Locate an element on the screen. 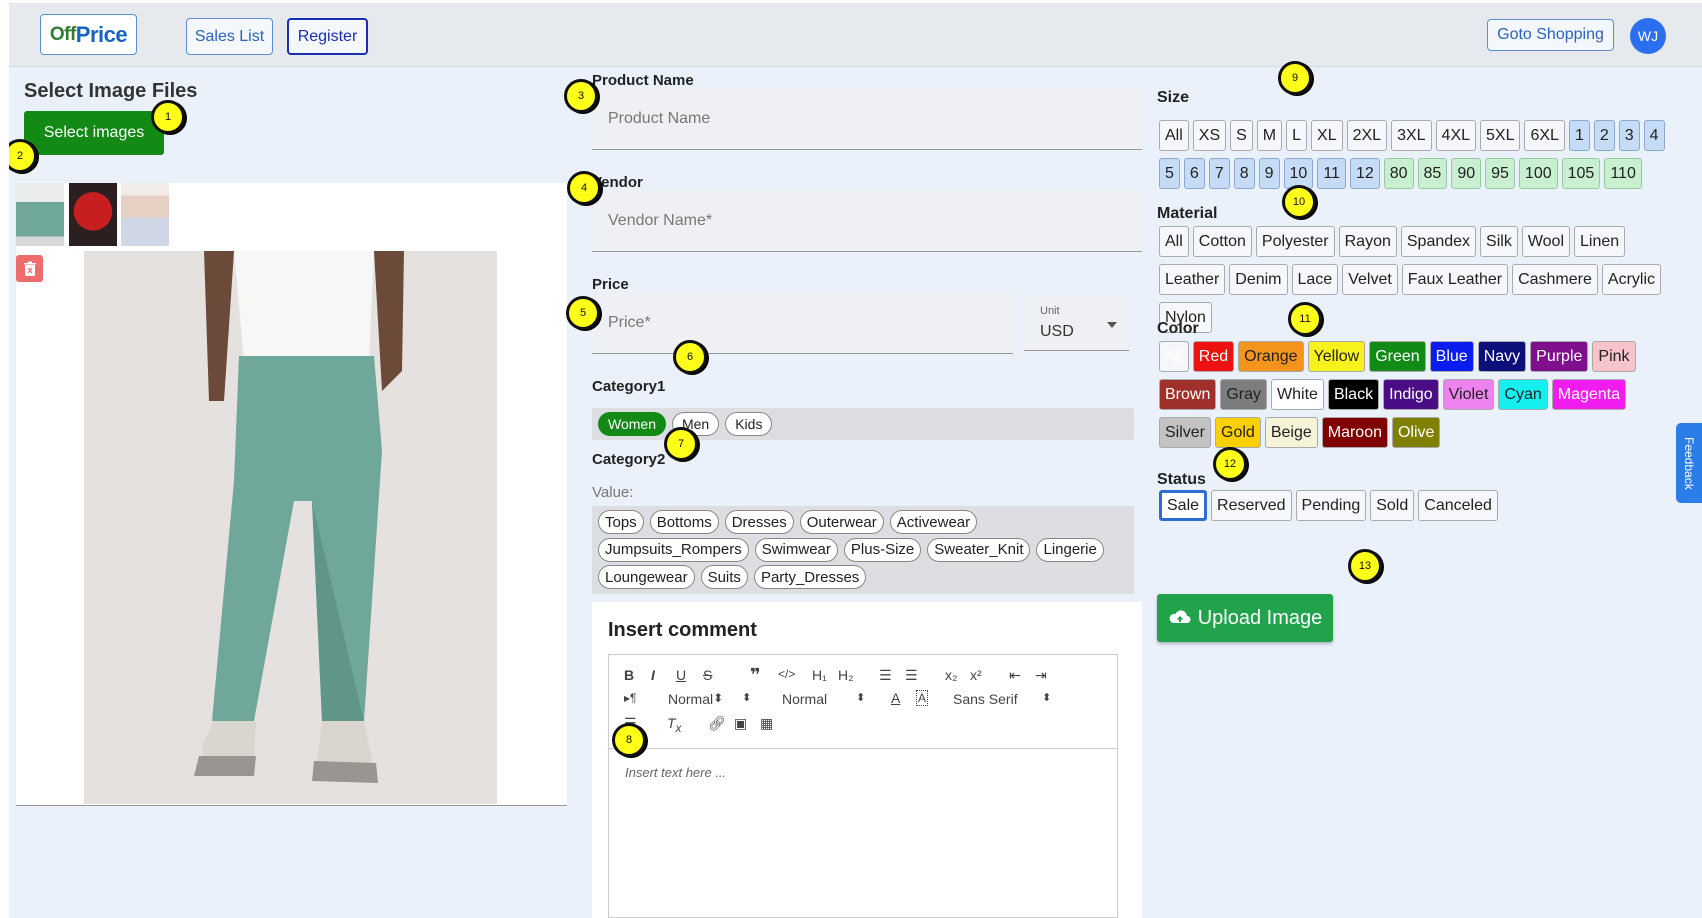 The width and height of the screenshot is (1702, 918). size-option-xs: XS is located at coordinates (1209, 135).